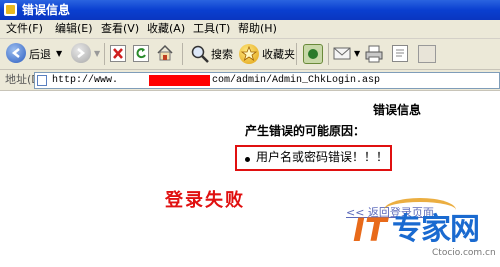  I want to click on menu-edit: 编辑(E), so click(74, 29).